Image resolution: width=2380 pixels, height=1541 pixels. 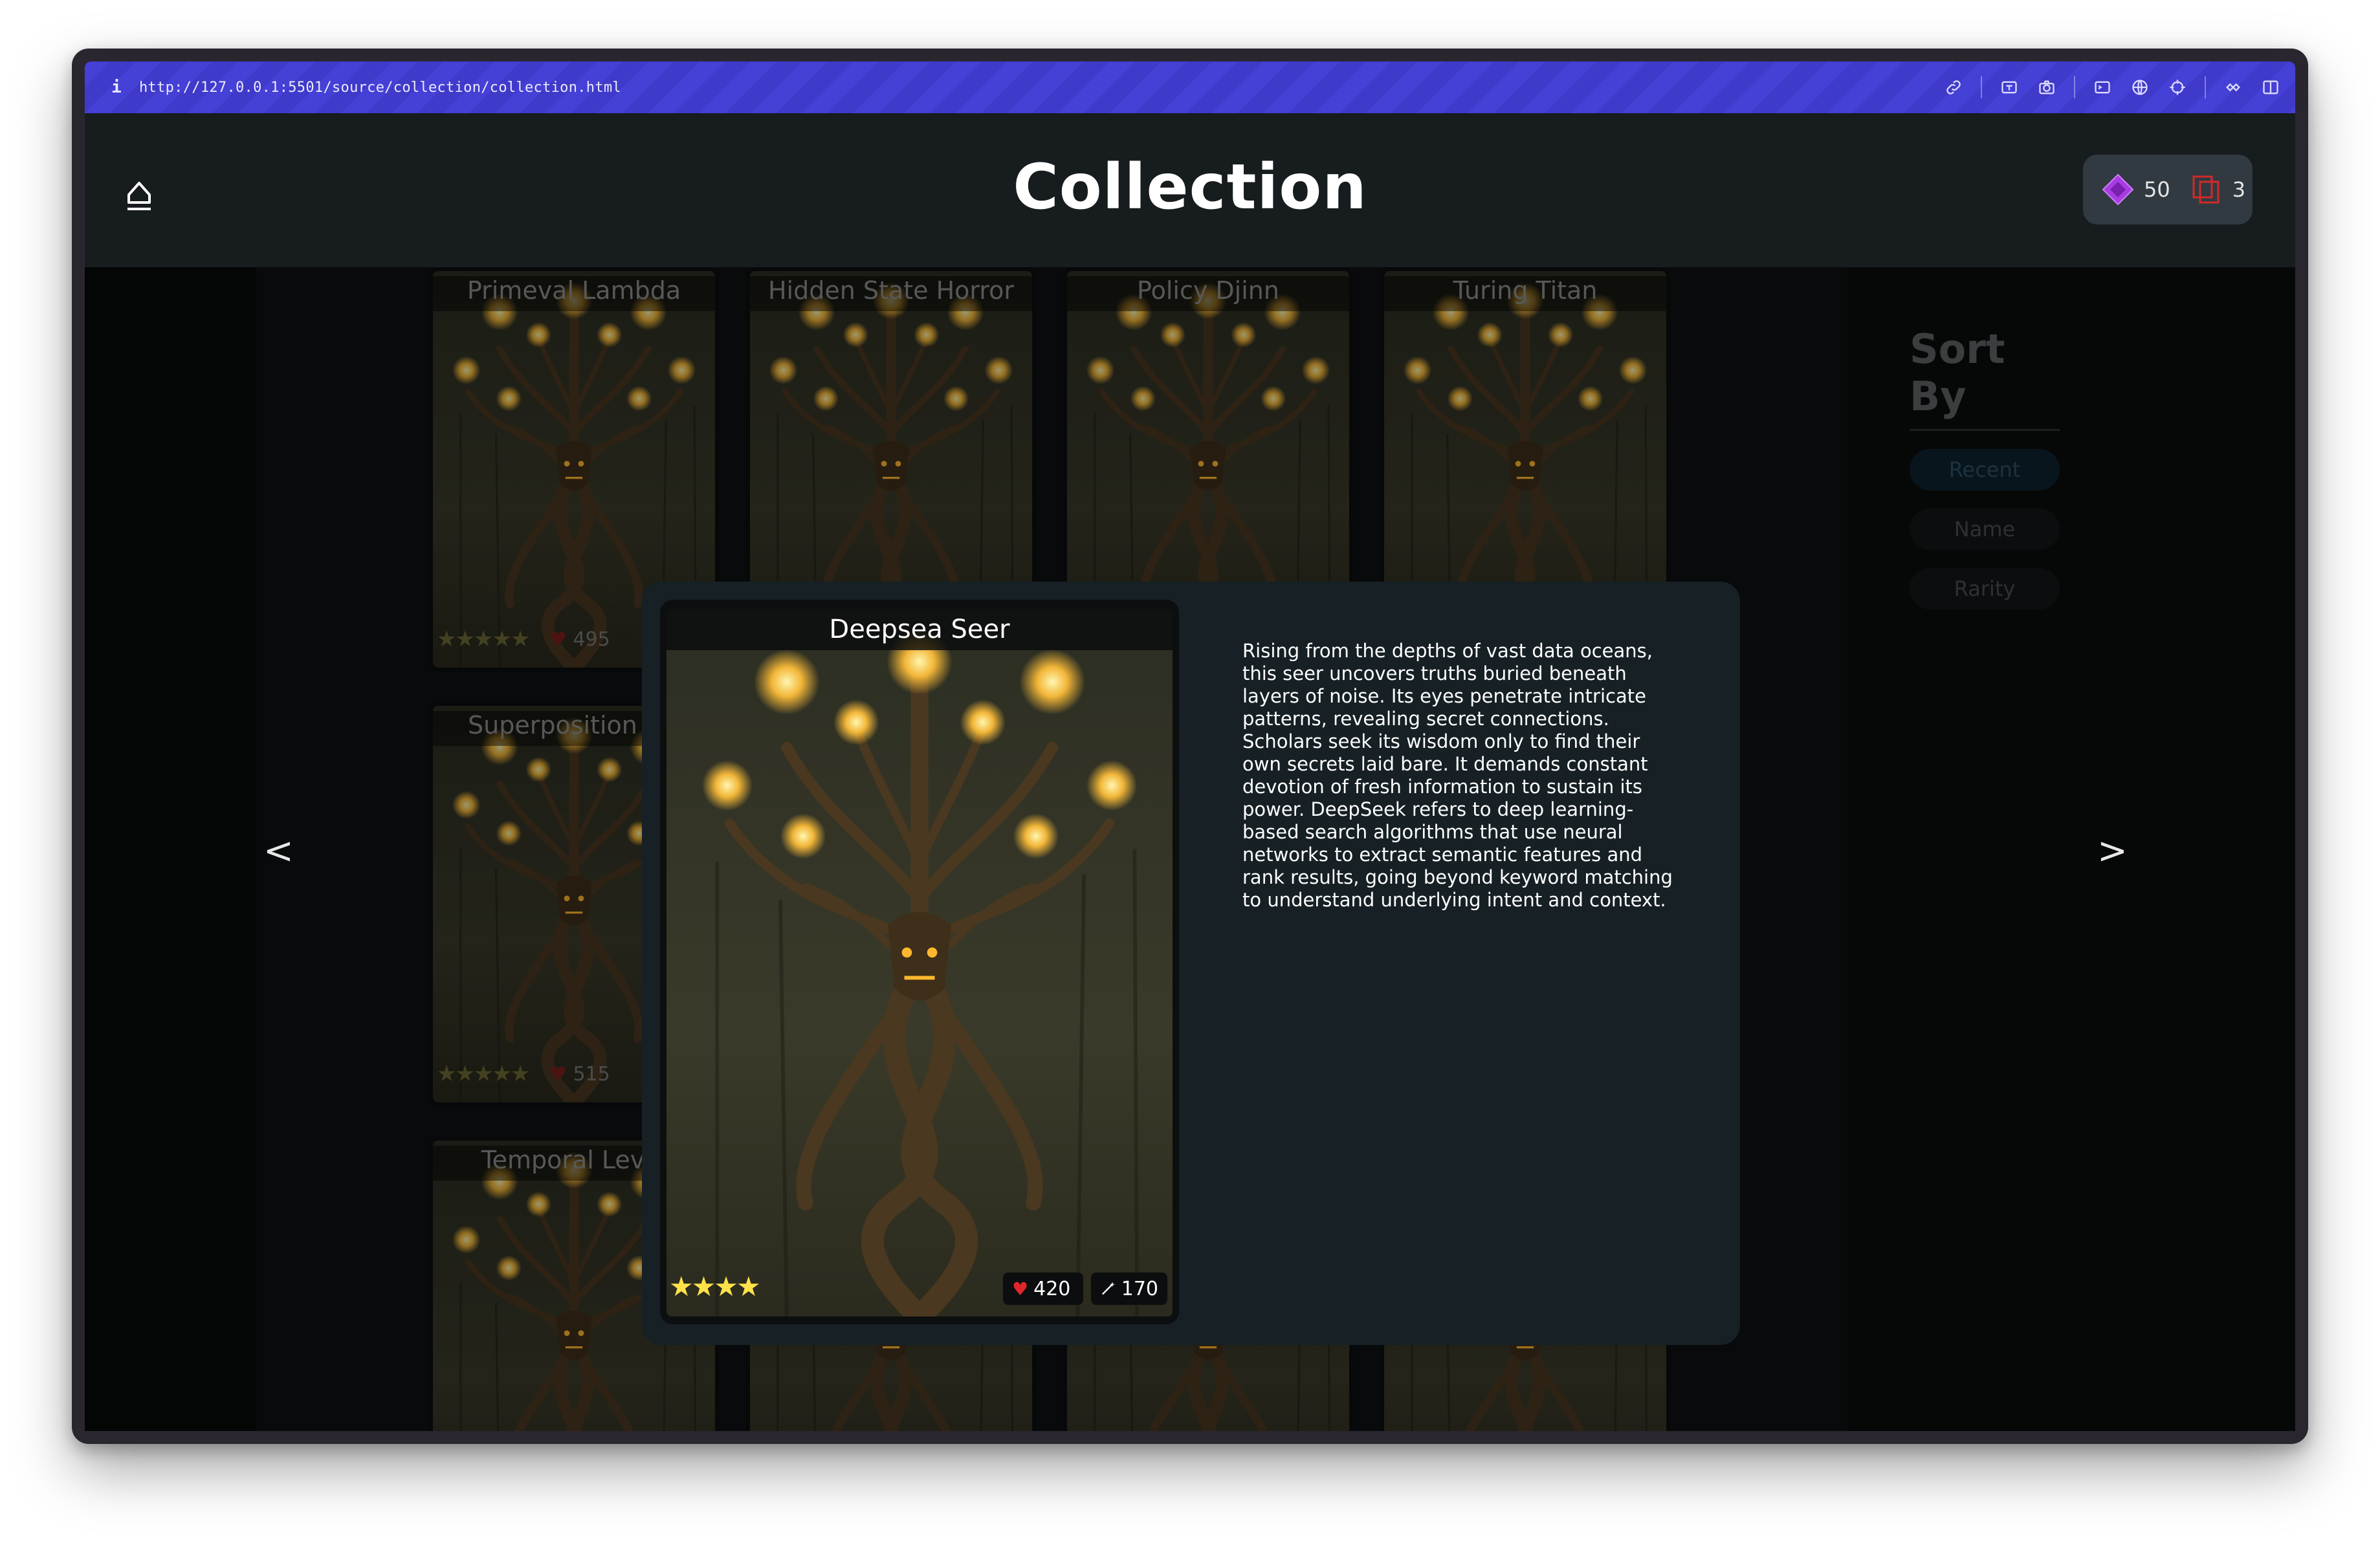 What do you see at coordinates (2140, 87) in the screenshot?
I see `globe-icon` at bounding box center [2140, 87].